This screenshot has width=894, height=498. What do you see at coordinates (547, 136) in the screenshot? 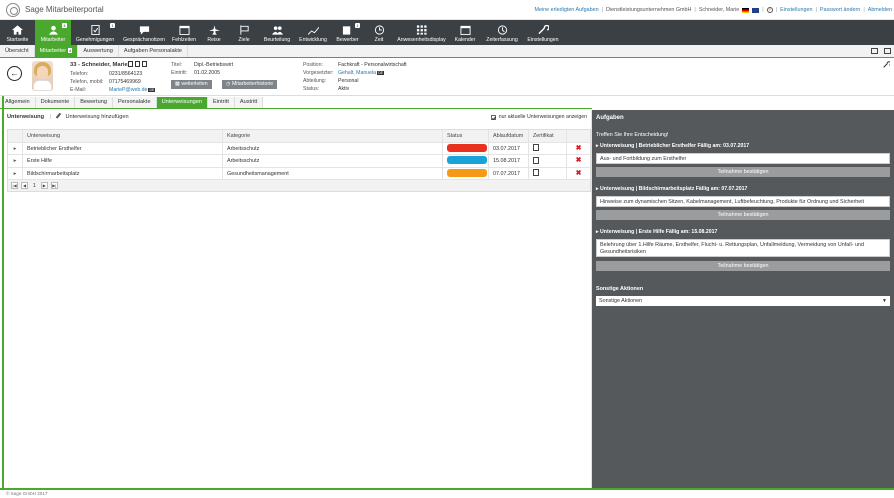
I see `column-header-certificate: Zertifikat` at bounding box center [547, 136].